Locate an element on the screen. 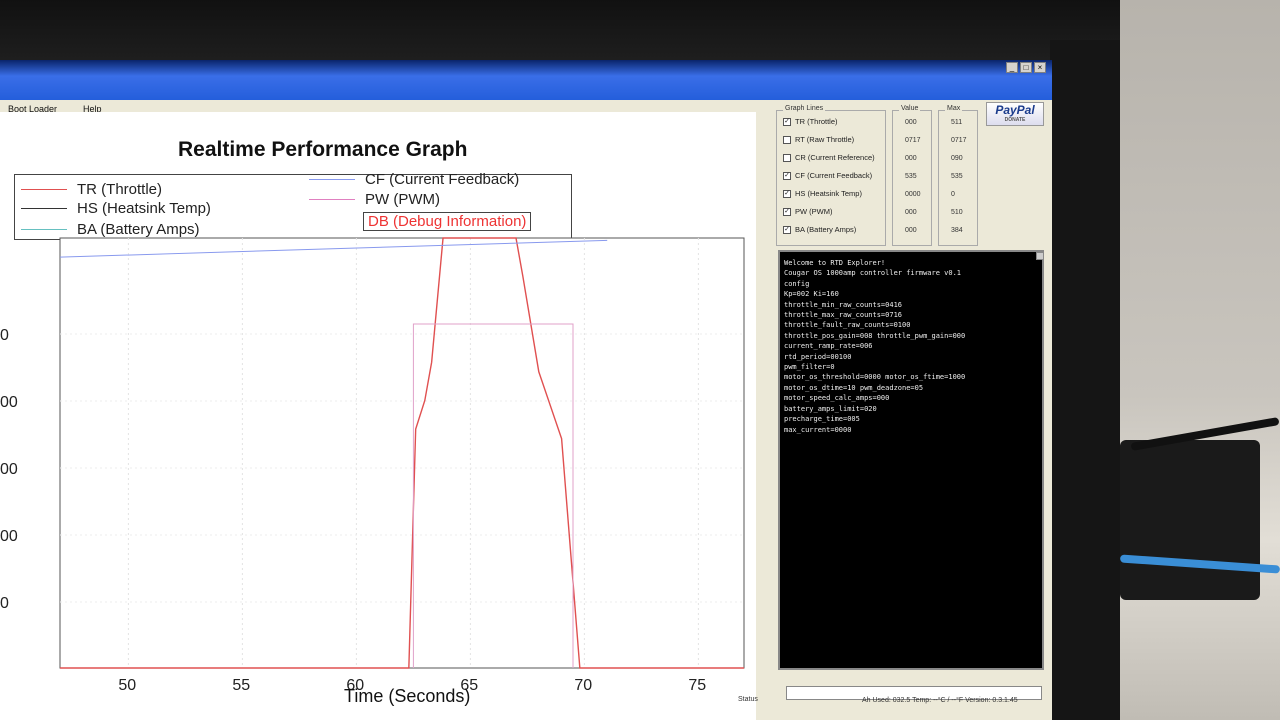  status-label: Status is located at coordinates (748, 699).